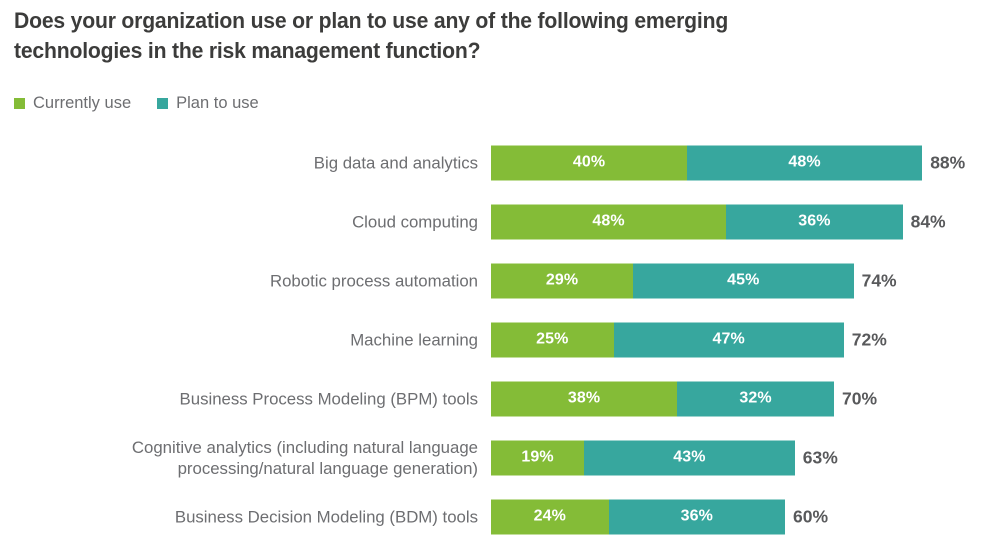  I want to click on bar-segment-value: 40%, so click(589, 162).